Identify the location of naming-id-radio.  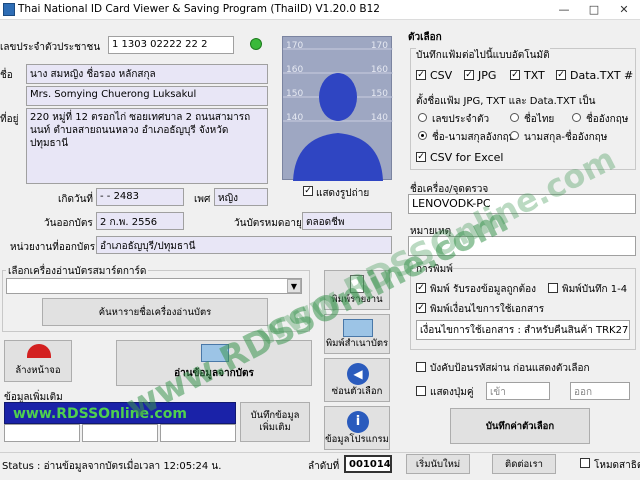
(422, 117).